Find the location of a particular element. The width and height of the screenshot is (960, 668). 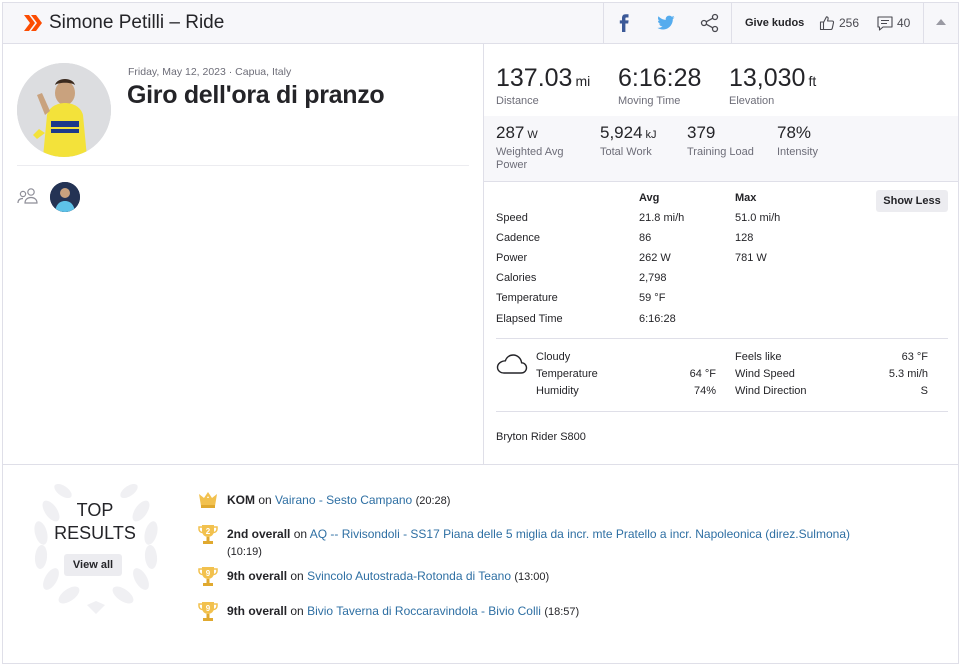

stat-total-work: 5,924 kJ Total Work is located at coordinates (640, 152).